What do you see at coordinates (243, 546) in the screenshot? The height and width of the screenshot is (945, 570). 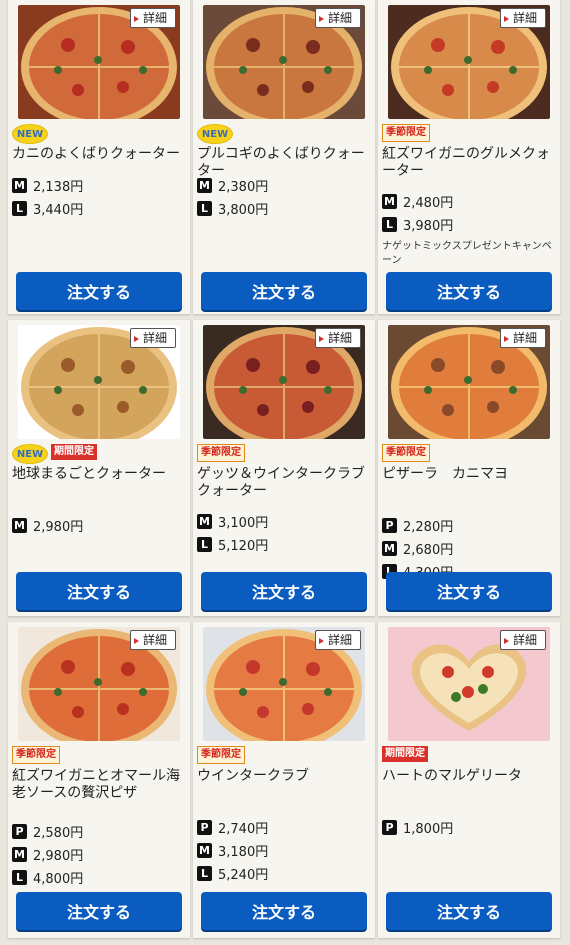 I see `price-value: 5,120円` at bounding box center [243, 546].